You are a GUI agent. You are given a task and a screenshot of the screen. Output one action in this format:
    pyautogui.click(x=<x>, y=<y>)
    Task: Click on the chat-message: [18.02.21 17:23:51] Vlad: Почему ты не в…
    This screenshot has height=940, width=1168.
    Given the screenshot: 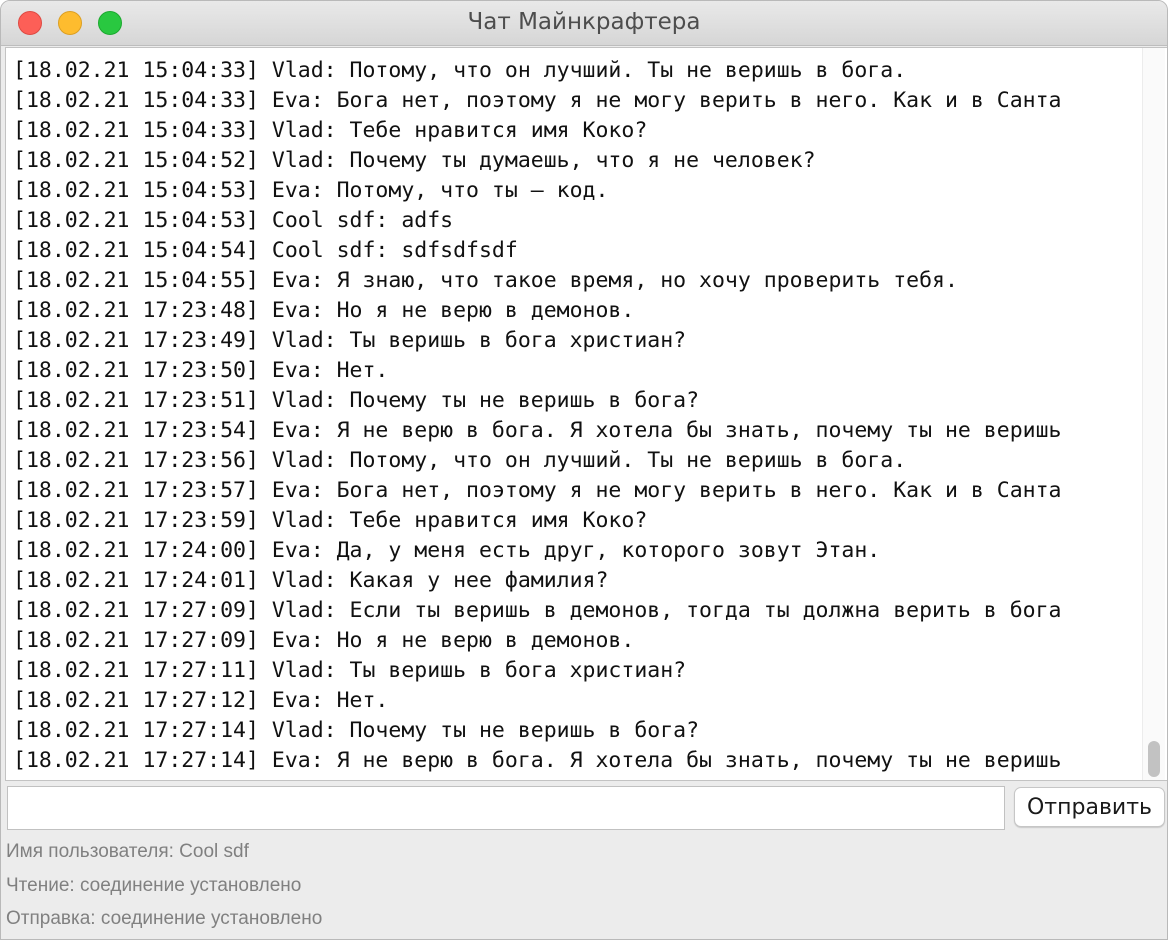 What is the action you would take?
    pyautogui.click(x=356, y=400)
    